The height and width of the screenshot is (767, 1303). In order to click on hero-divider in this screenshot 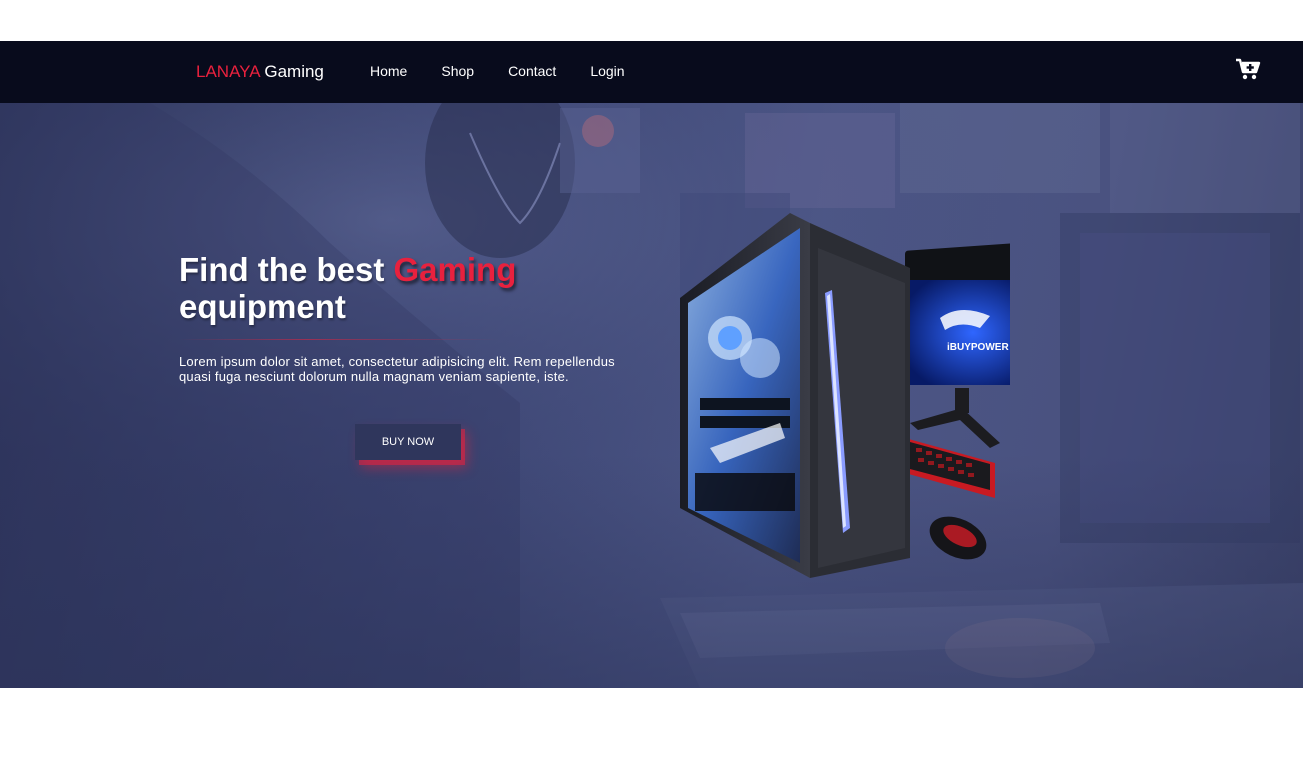, I will do `click(339, 339)`.